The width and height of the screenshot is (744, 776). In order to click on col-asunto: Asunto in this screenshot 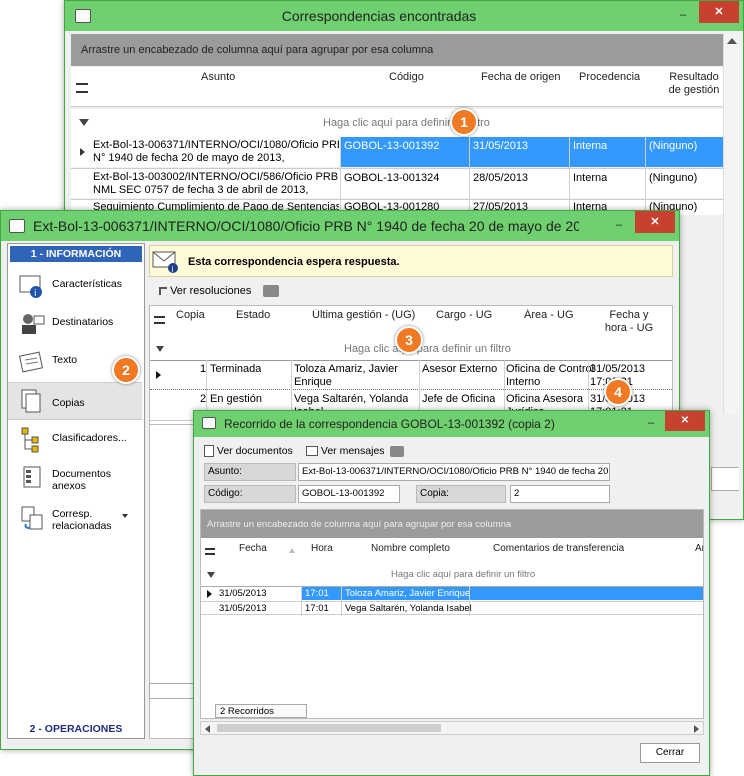, I will do `click(218, 77)`.